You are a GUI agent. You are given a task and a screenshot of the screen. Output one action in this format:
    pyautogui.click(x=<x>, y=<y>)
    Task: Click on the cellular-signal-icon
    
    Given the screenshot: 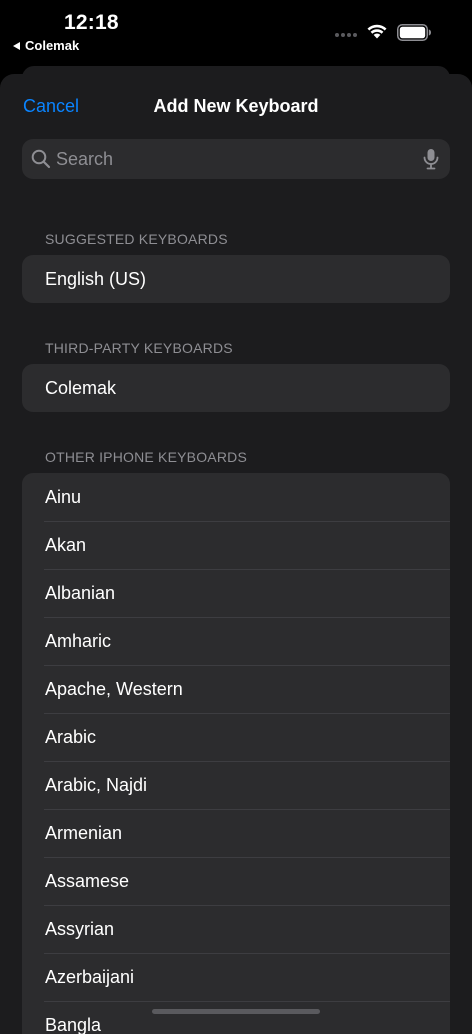 What is the action you would take?
    pyautogui.click(x=346, y=35)
    